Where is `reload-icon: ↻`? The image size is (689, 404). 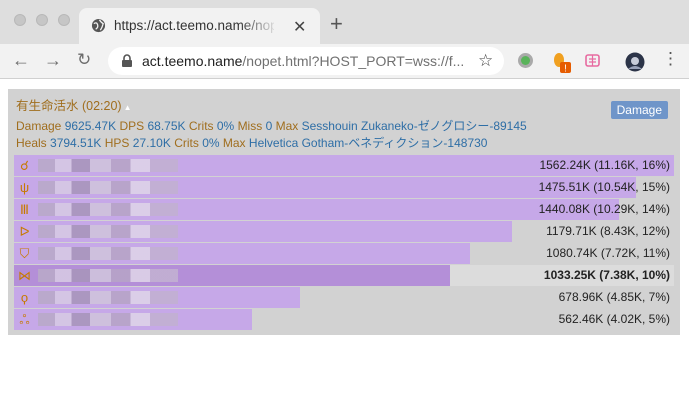
reload-icon: ↻ is located at coordinates (84, 60).